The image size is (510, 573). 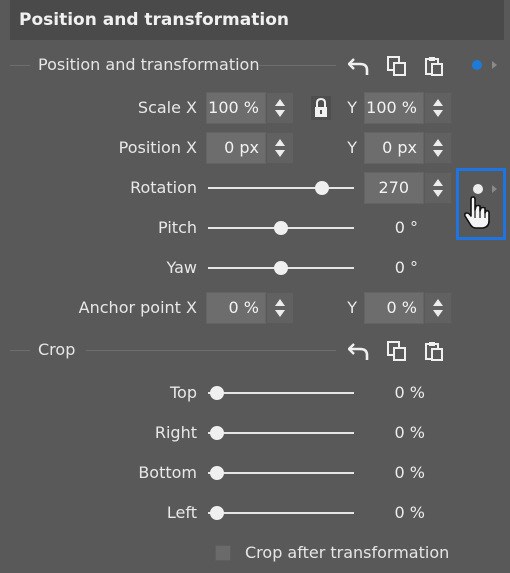 I want to click on crop-left-value: 0 %, so click(x=409, y=512).